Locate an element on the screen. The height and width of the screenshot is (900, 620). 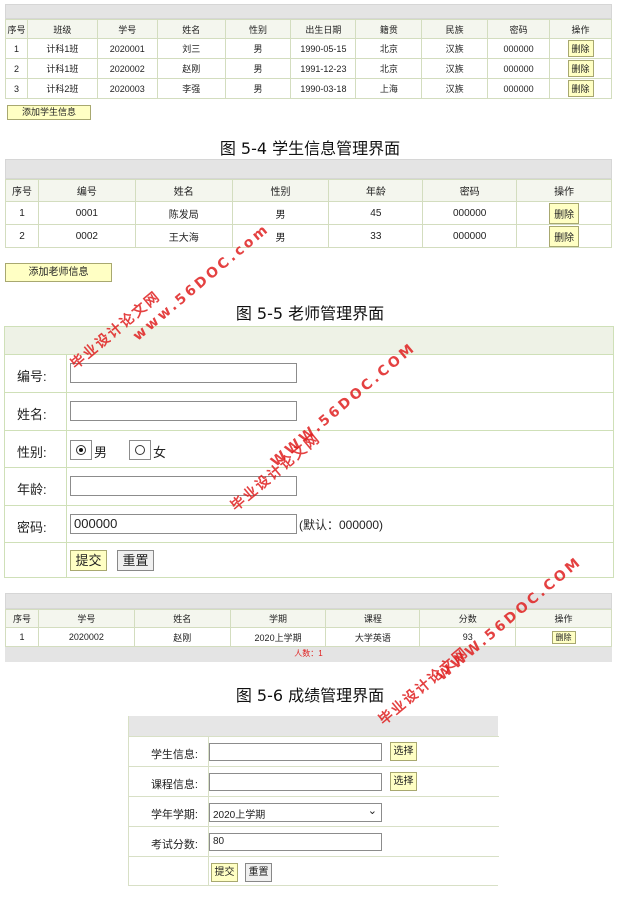
count-bar: 人数：1 is located at coordinates (308, 654).